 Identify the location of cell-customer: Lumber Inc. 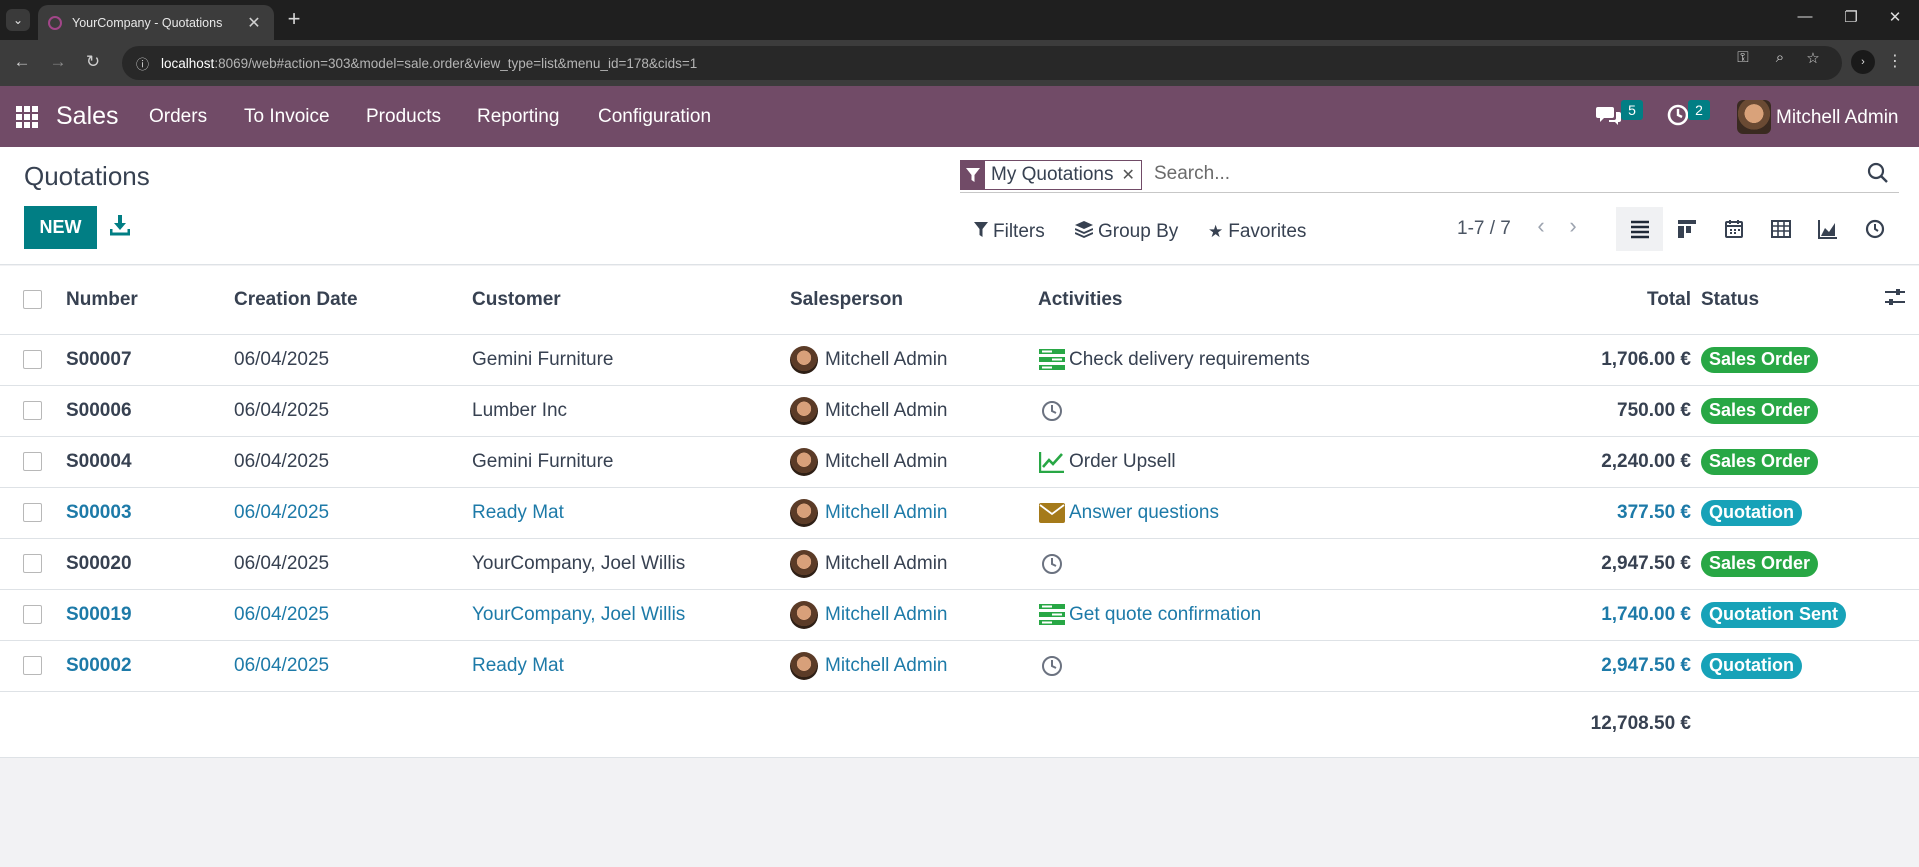
(631, 411).